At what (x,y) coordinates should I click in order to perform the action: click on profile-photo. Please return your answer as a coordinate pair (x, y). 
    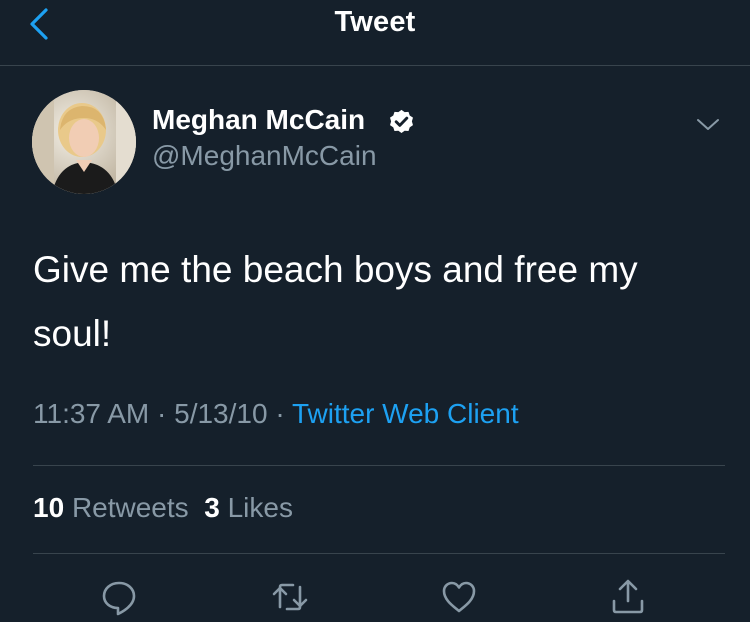
    Looking at the image, I should click on (84, 142).